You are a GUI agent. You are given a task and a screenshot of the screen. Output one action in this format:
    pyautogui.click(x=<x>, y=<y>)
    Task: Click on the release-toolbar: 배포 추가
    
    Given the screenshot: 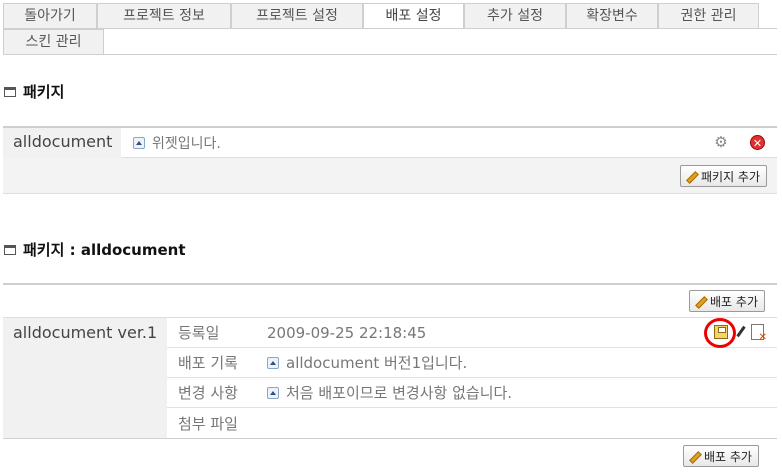 What is the action you would take?
    pyautogui.click(x=390, y=301)
    